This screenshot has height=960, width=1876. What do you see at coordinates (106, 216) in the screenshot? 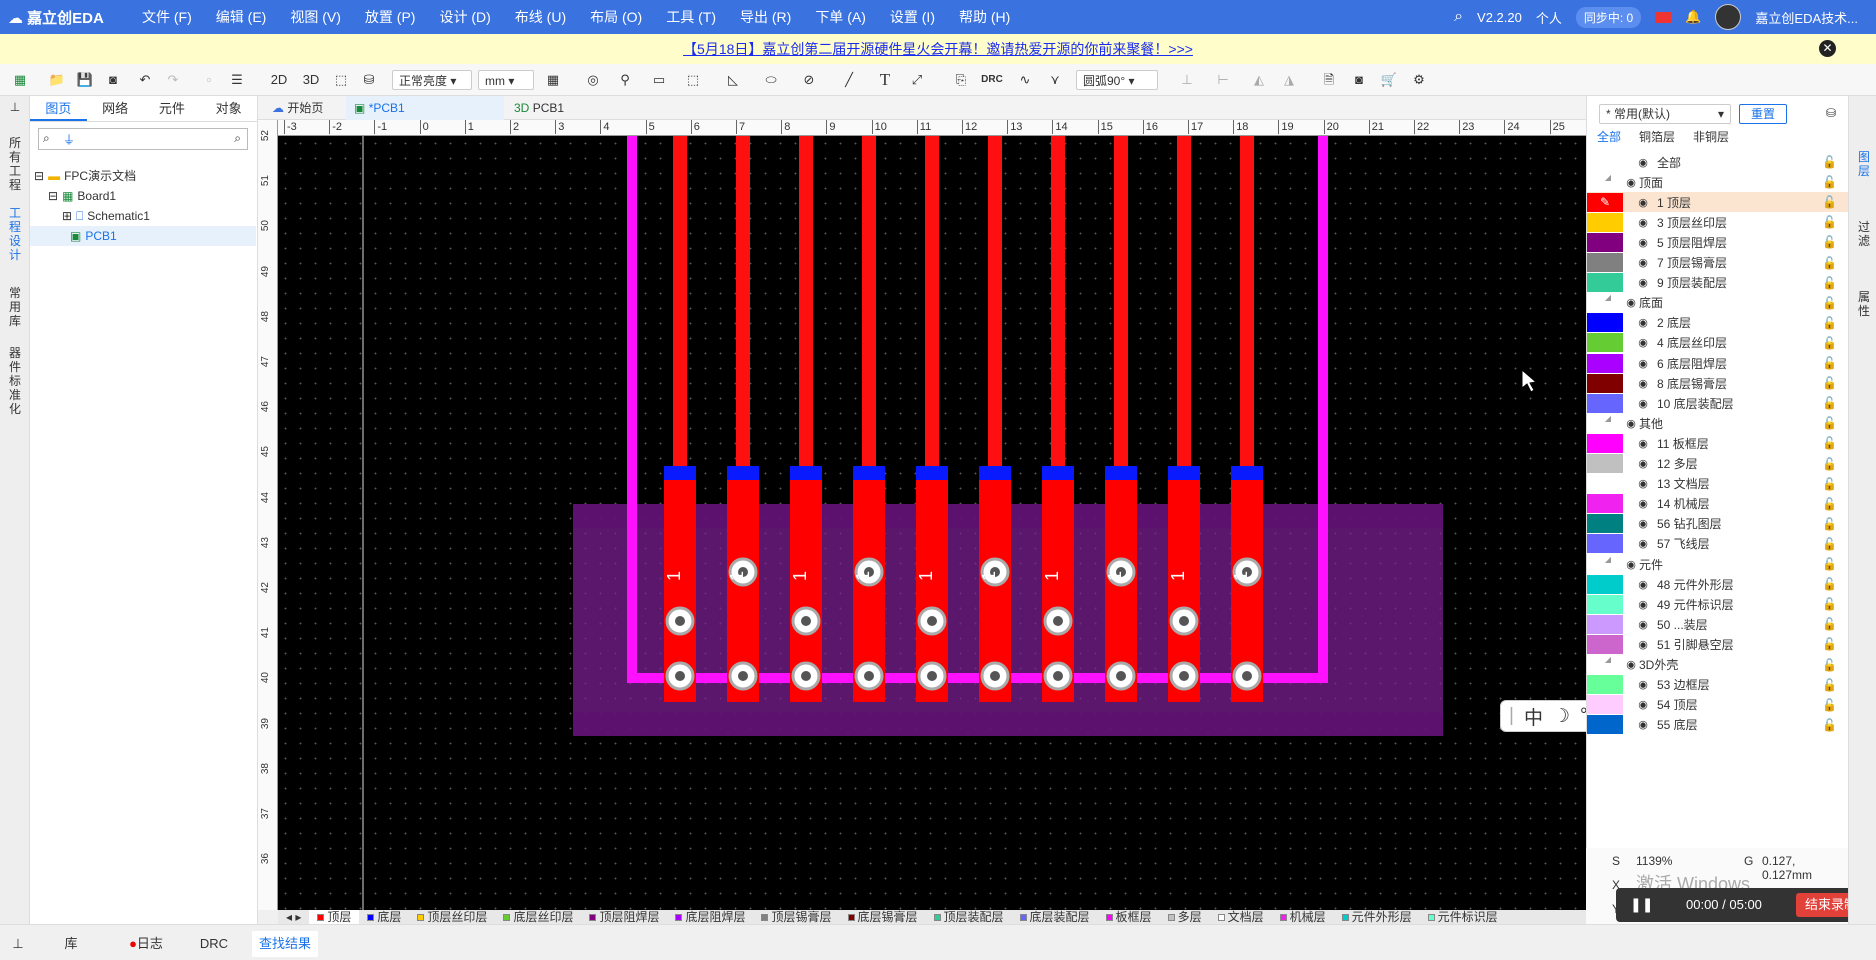
I see `tree-item-schematic: ⊞ ⎕ Schematic1` at bounding box center [106, 216].